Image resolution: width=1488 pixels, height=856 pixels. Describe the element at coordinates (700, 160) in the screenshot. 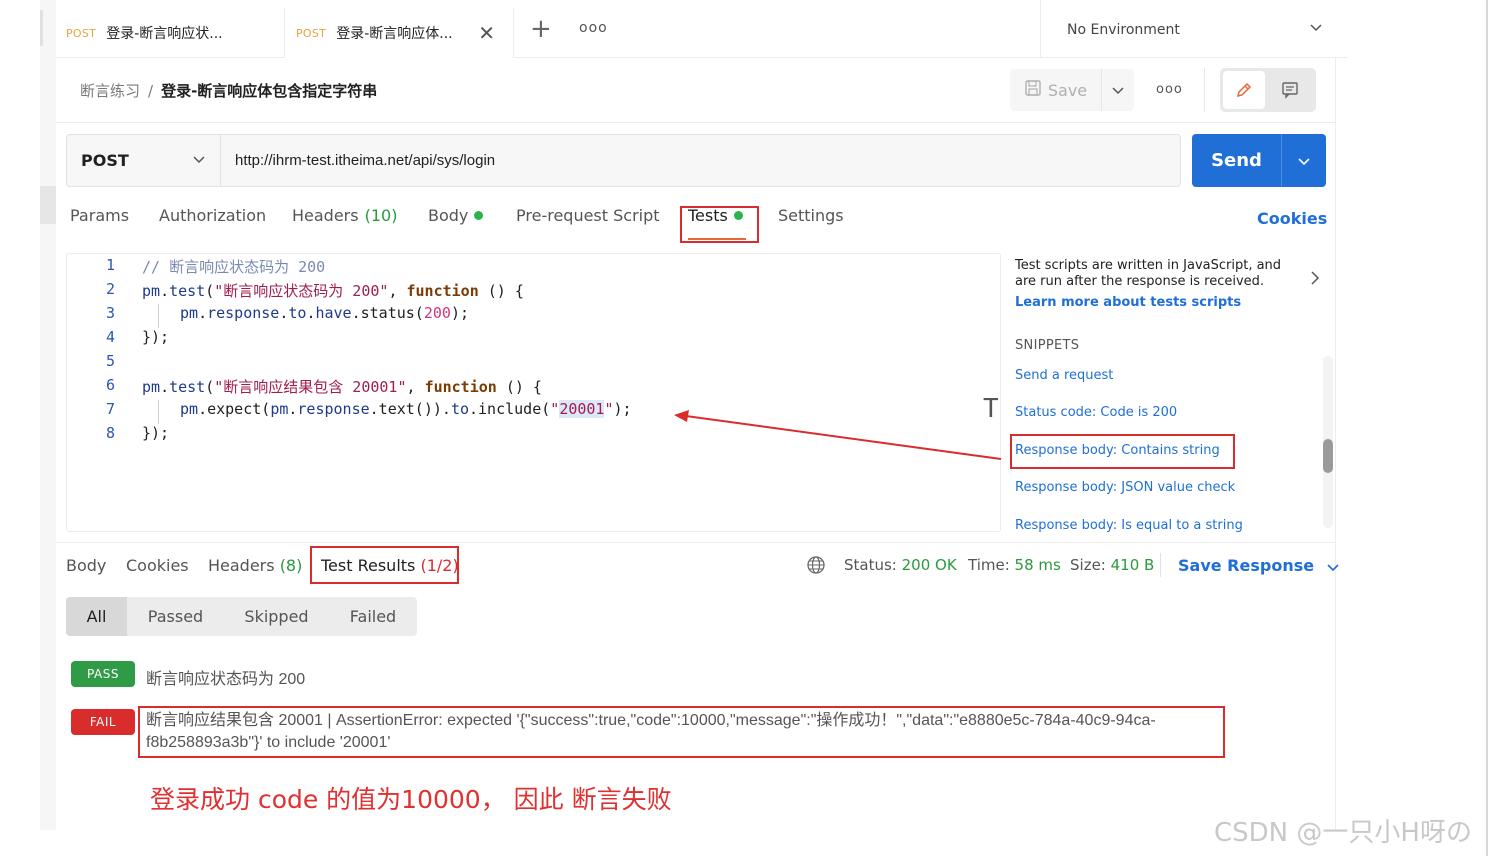

I see `url-input` at that location.